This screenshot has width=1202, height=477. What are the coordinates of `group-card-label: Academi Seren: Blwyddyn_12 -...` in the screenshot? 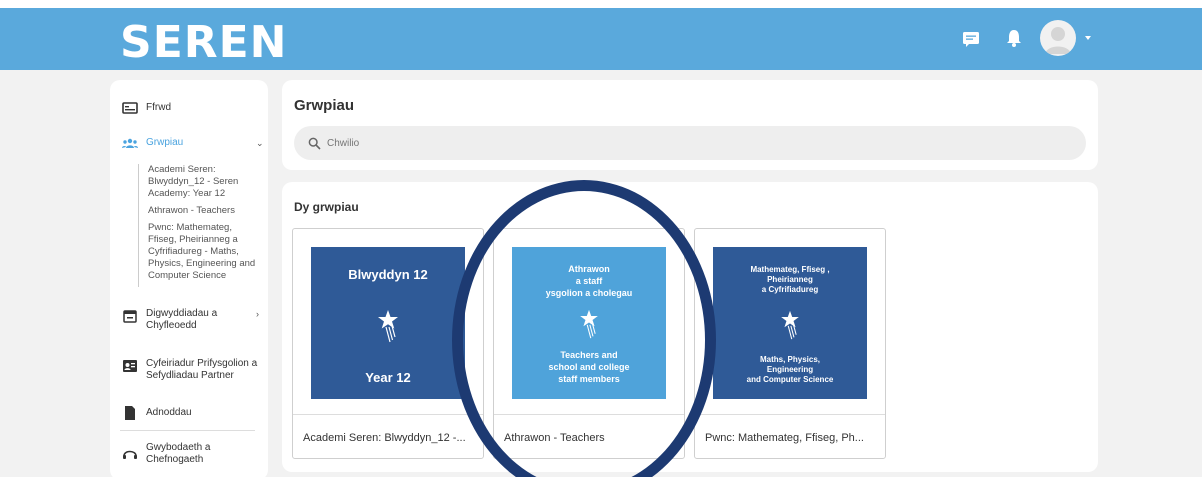 It's located at (384, 438).